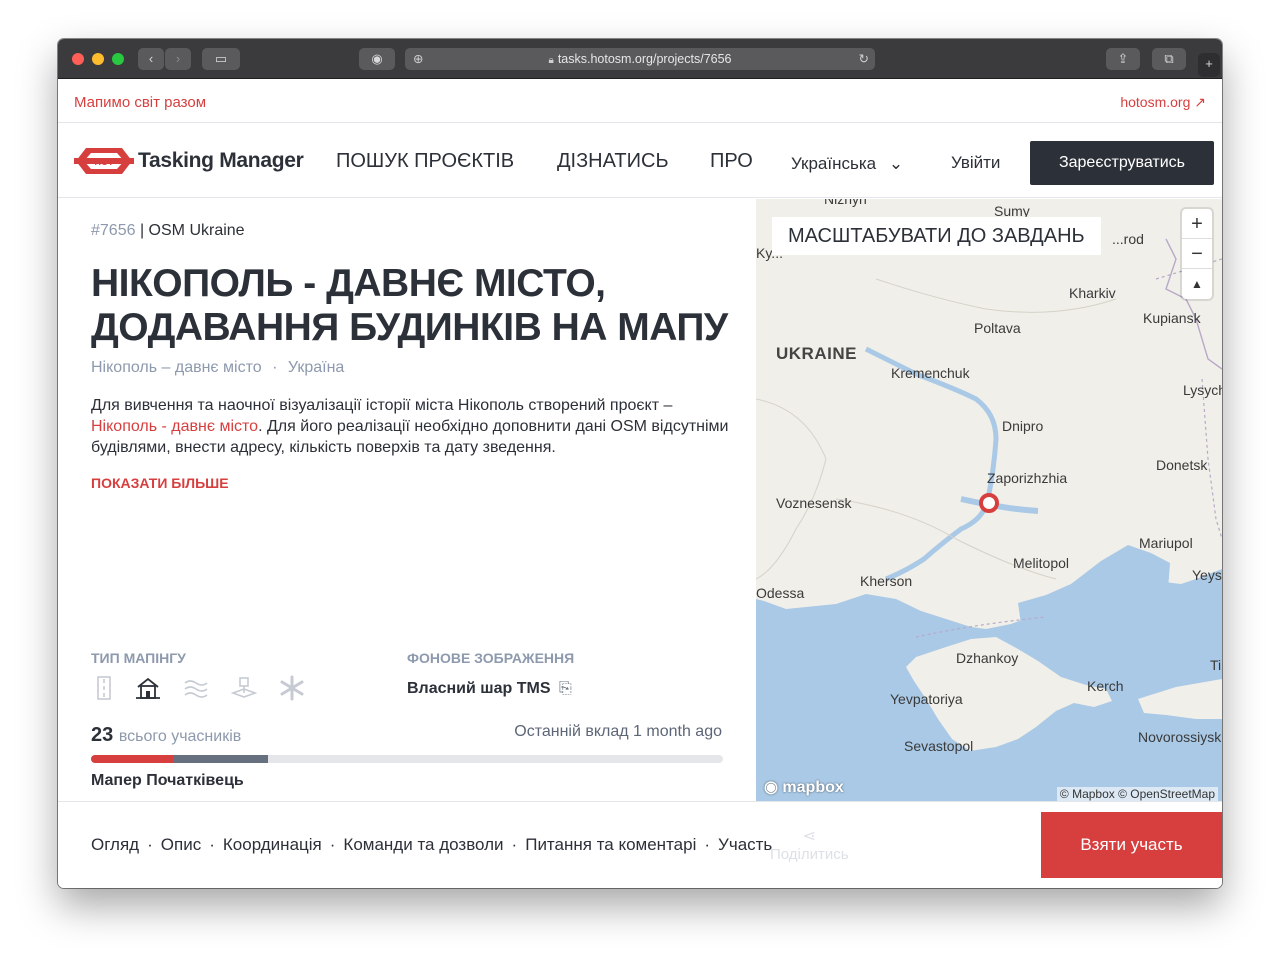 This screenshot has width=1280, height=965. What do you see at coordinates (176, 367) in the screenshot?
I see `campaign-name: Нікополь – давнє місто` at bounding box center [176, 367].